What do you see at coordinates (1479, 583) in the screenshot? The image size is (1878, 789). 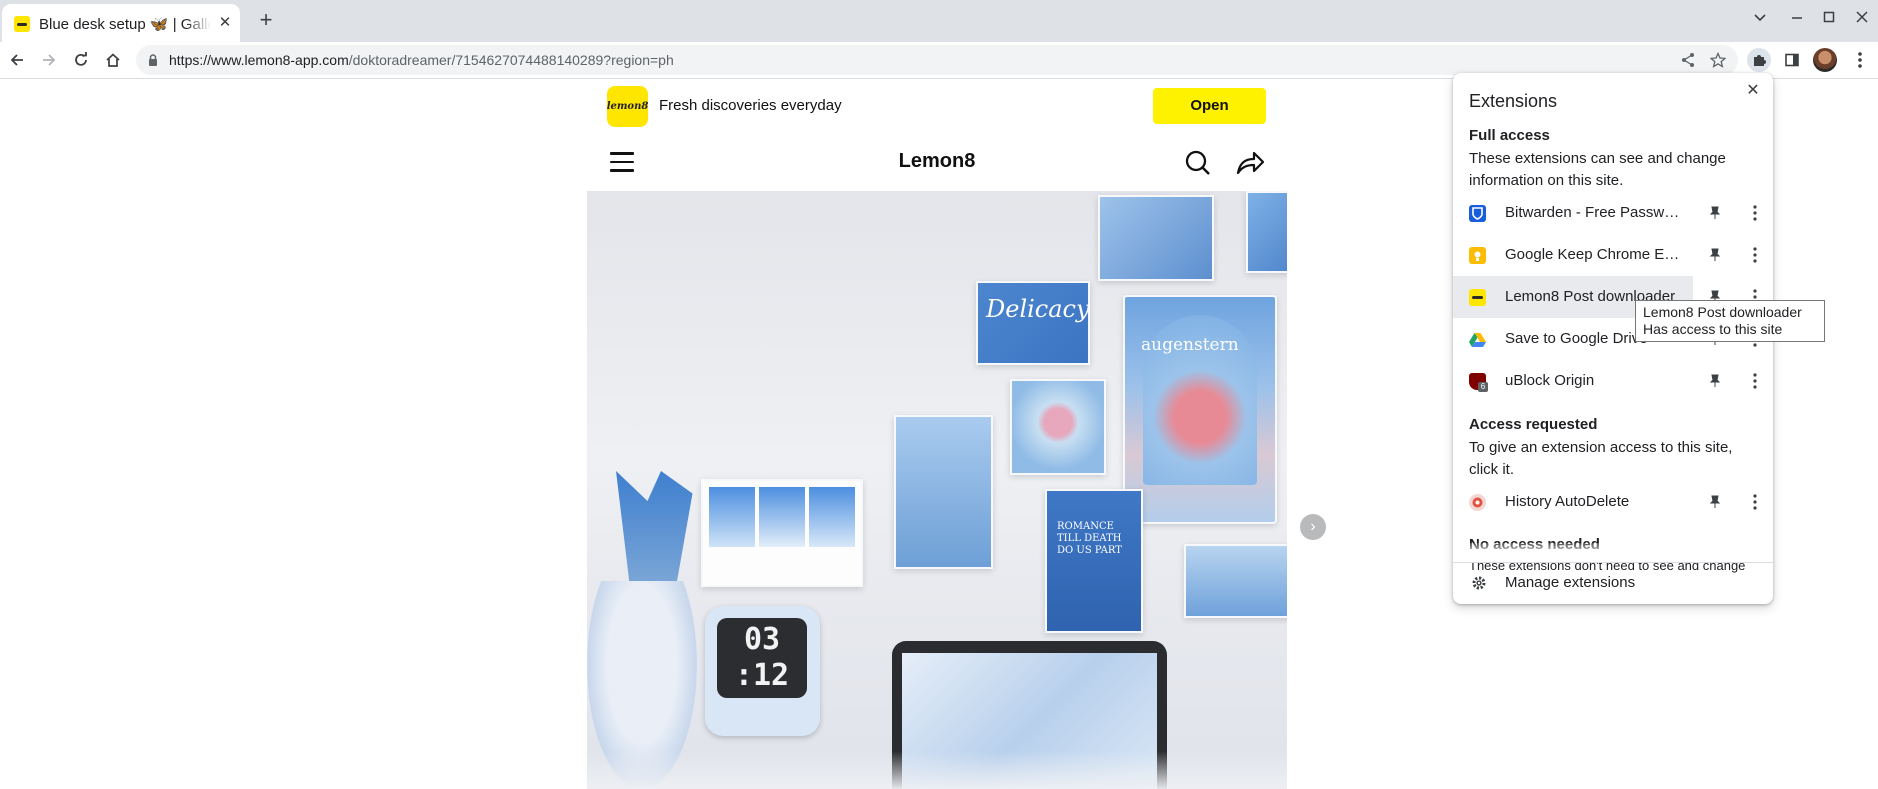 I see `gear-icon` at bounding box center [1479, 583].